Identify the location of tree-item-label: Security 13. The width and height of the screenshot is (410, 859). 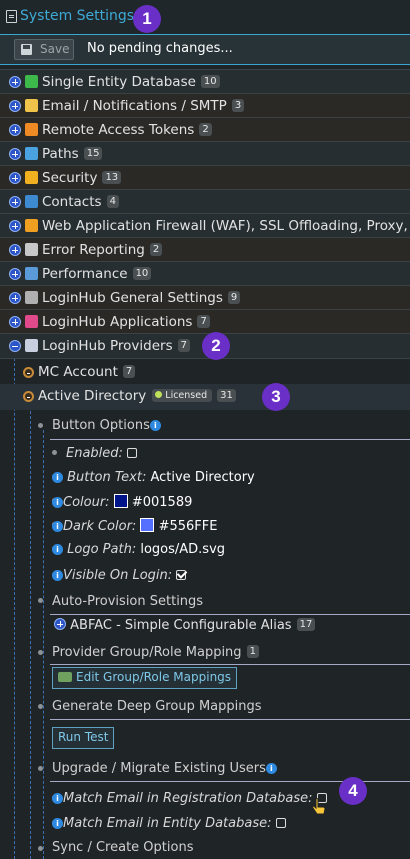
(82, 178).